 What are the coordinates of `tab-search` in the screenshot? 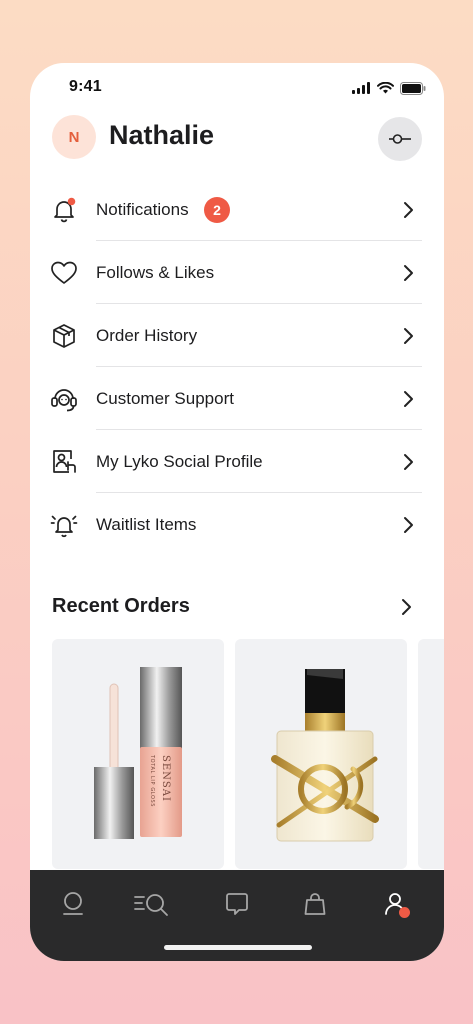 It's located at (152, 904).